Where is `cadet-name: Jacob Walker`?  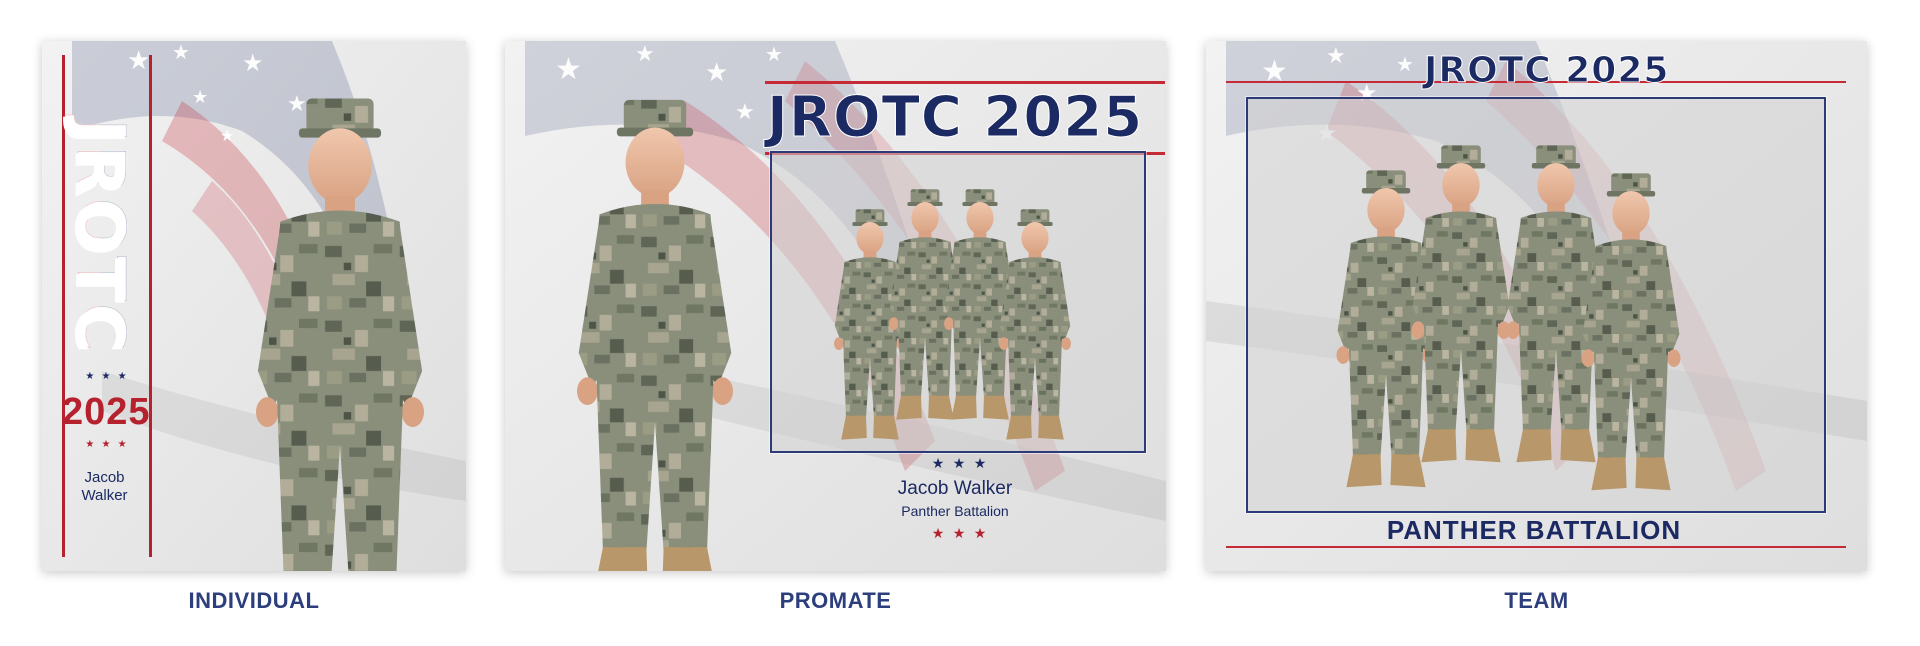 cadet-name: Jacob Walker is located at coordinates (955, 488).